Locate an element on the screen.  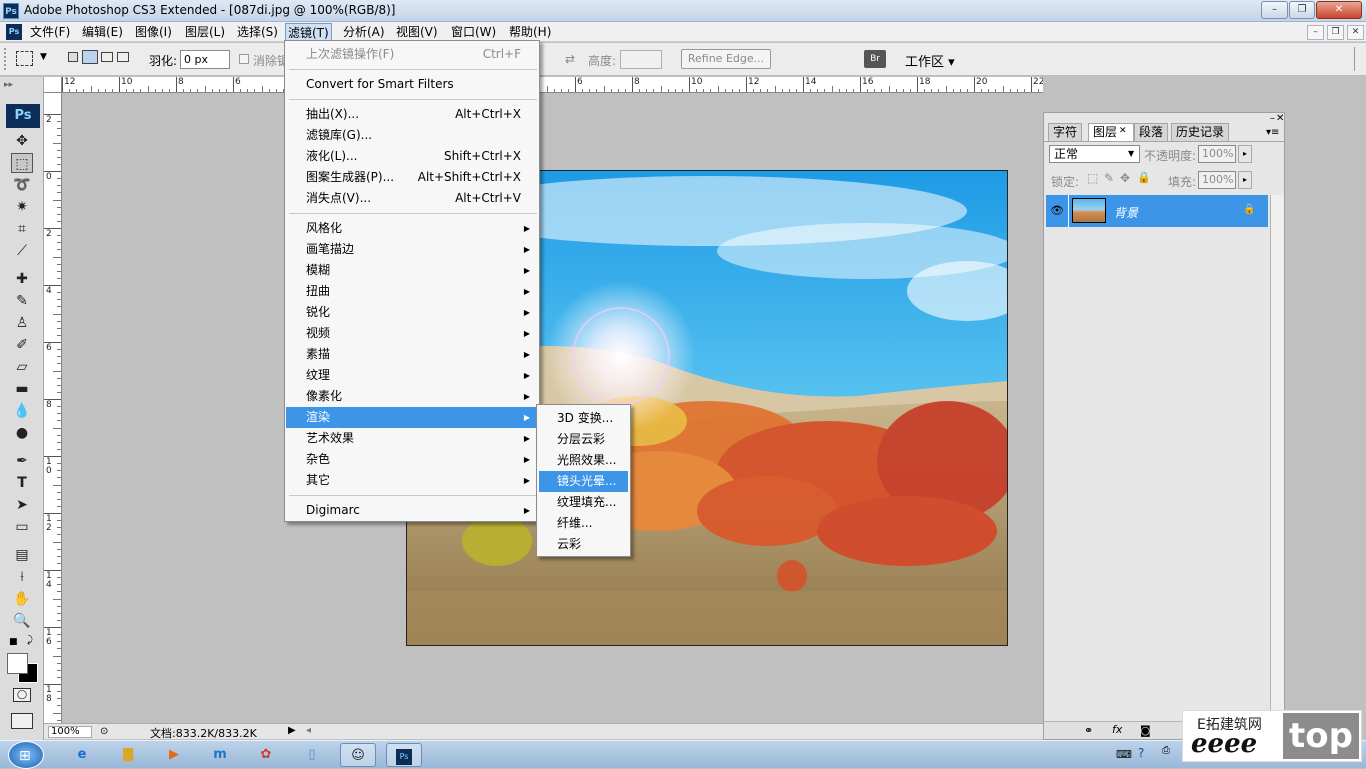
picasa-icon: ✿ is located at coordinates (266, 755).